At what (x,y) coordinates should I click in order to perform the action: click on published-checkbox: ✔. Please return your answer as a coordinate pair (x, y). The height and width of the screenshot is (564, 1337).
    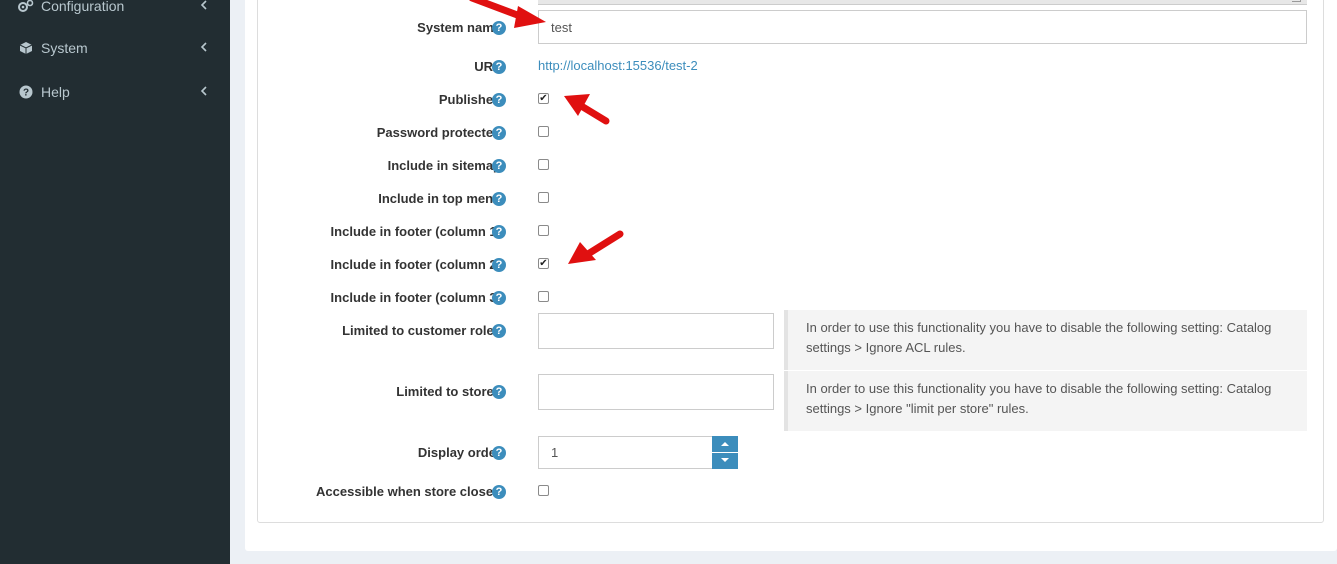
    Looking at the image, I should click on (543, 98).